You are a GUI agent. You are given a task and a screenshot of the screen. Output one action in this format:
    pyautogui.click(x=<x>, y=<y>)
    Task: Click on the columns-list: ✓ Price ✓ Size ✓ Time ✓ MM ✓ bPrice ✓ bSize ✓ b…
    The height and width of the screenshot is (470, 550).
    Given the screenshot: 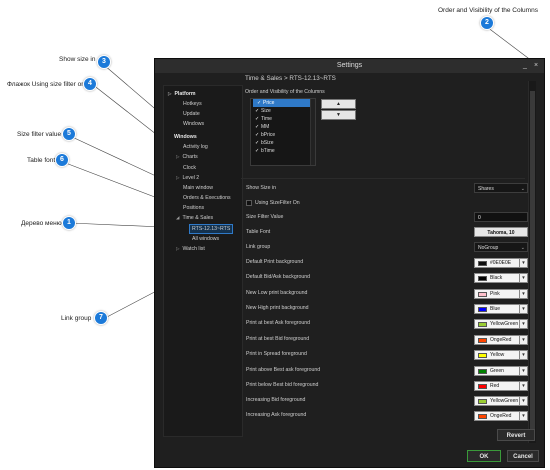 What is the action you would take?
    pyautogui.click(x=283, y=132)
    